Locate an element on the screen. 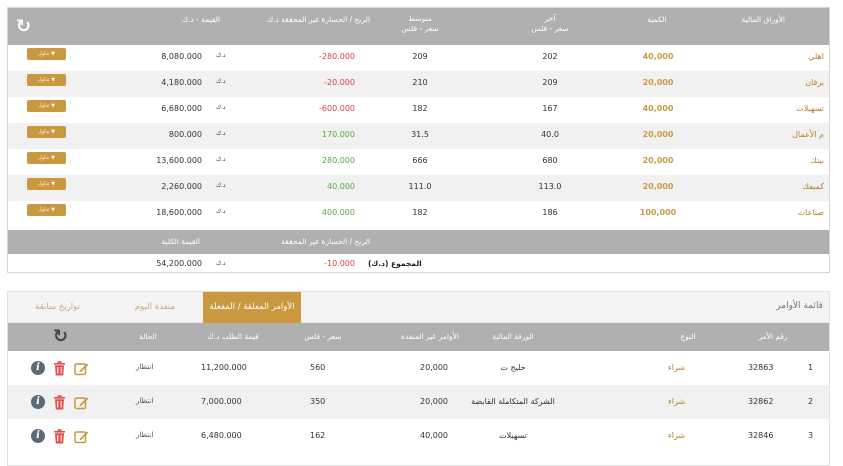  header-securities: الأوراق المالية is located at coordinates (763, 19).